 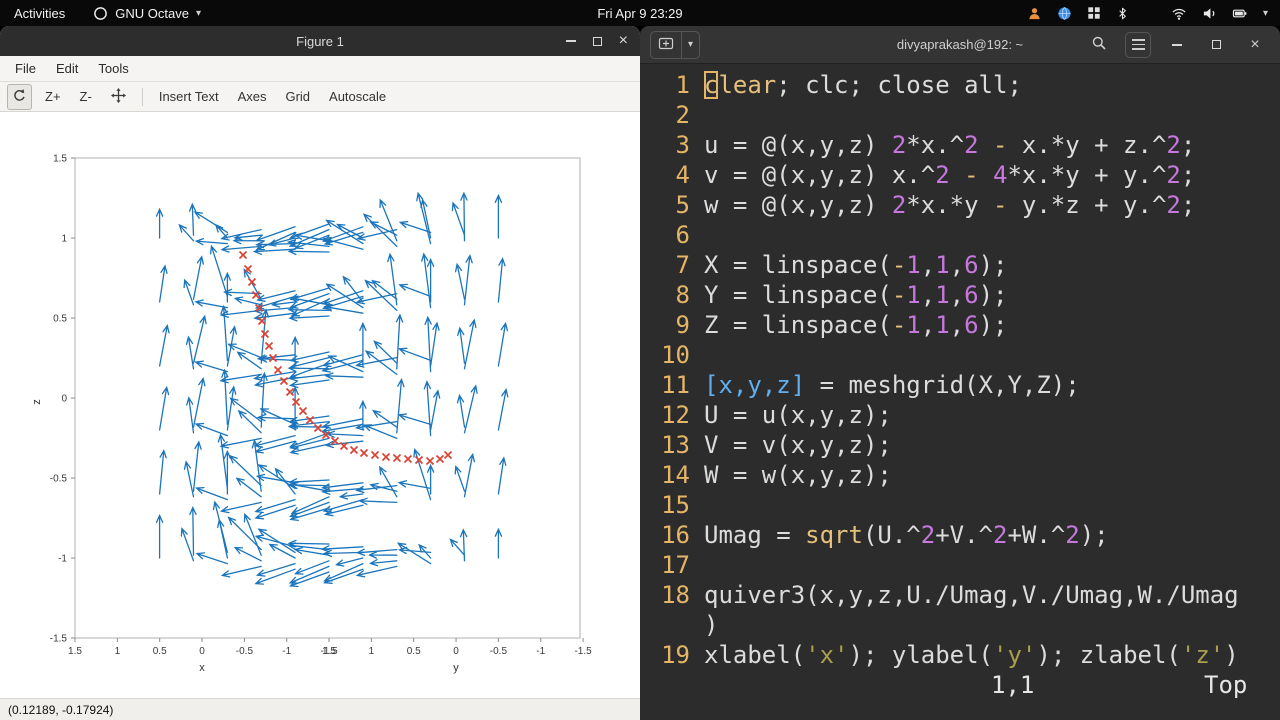 I want to click on window-title: Figure 1, so click(x=320, y=41).